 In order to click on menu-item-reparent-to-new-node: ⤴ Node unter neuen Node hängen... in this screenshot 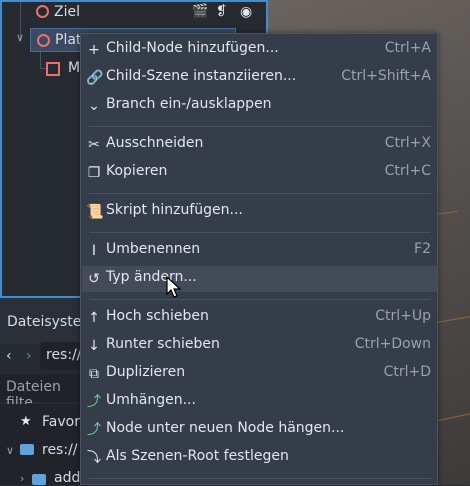, I will do `click(259, 430)`.